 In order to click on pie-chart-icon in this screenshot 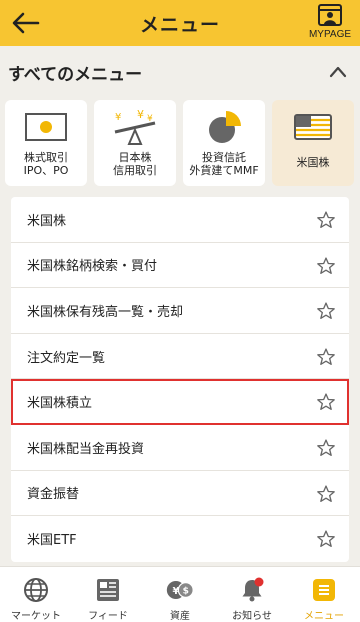, I will do `click(225, 127)`.